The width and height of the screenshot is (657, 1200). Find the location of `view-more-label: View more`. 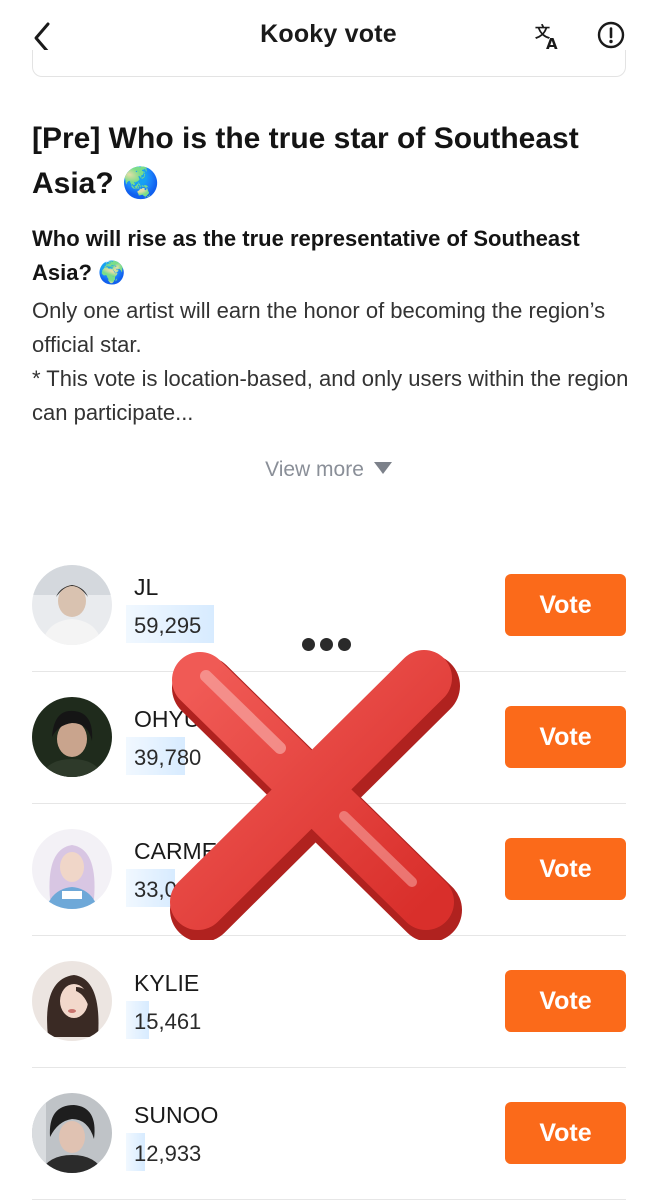

view-more-label: View more is located at coordinates (314, 469).